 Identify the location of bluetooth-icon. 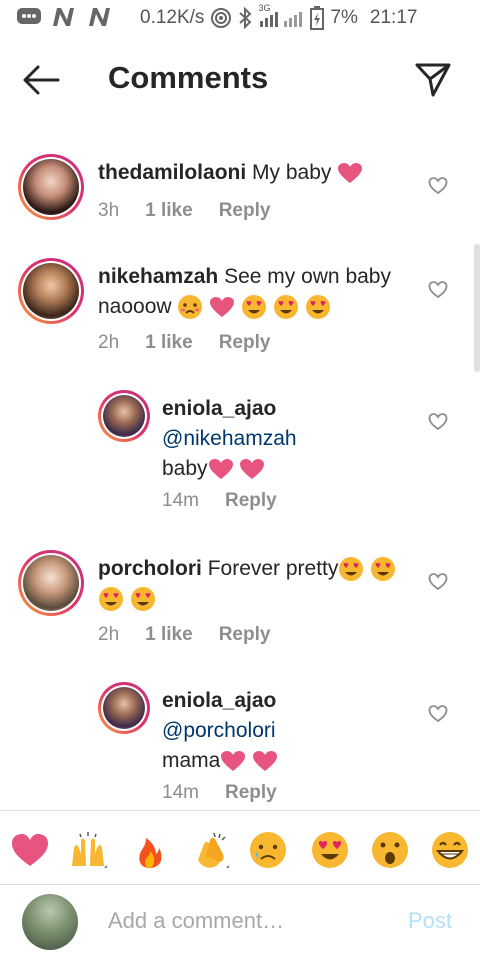
(245, 18).